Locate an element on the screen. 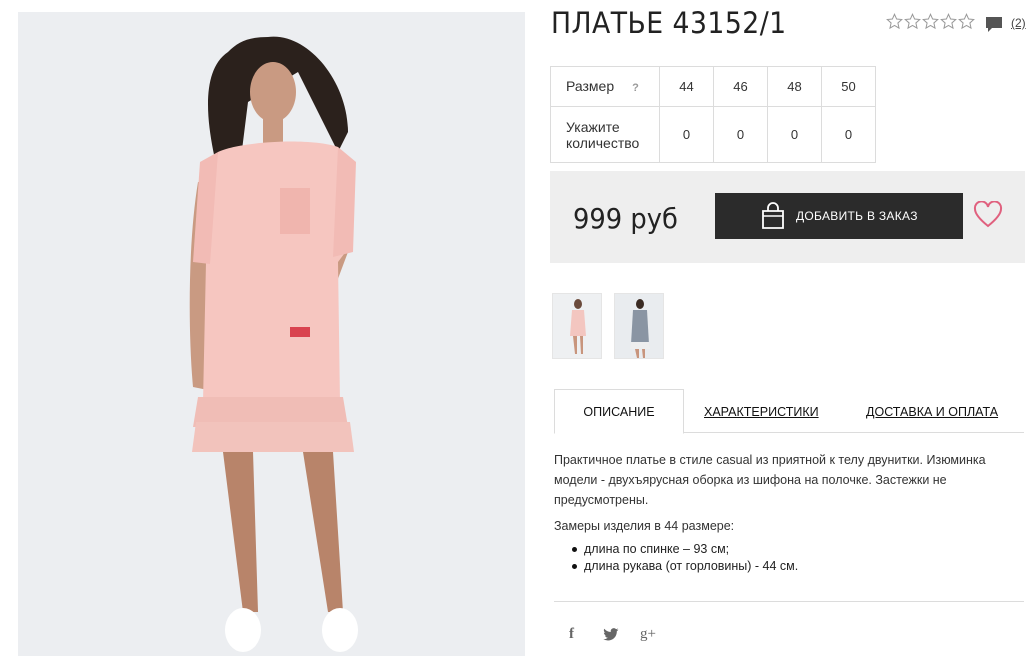  quantity-label-line2: количество is located at coordinates (603, 142).